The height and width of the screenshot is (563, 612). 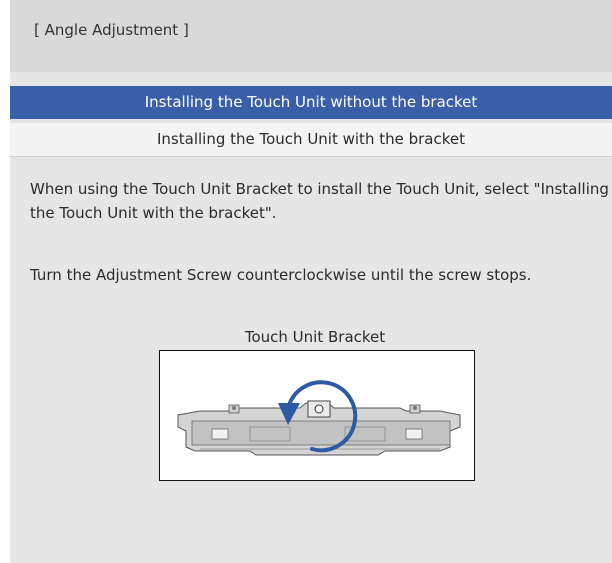 What do you see at coordinates (311, 36) in the screenshot?
I see `header-bar: [ Angle Adjustment ]` at bounding box center [311, 36].